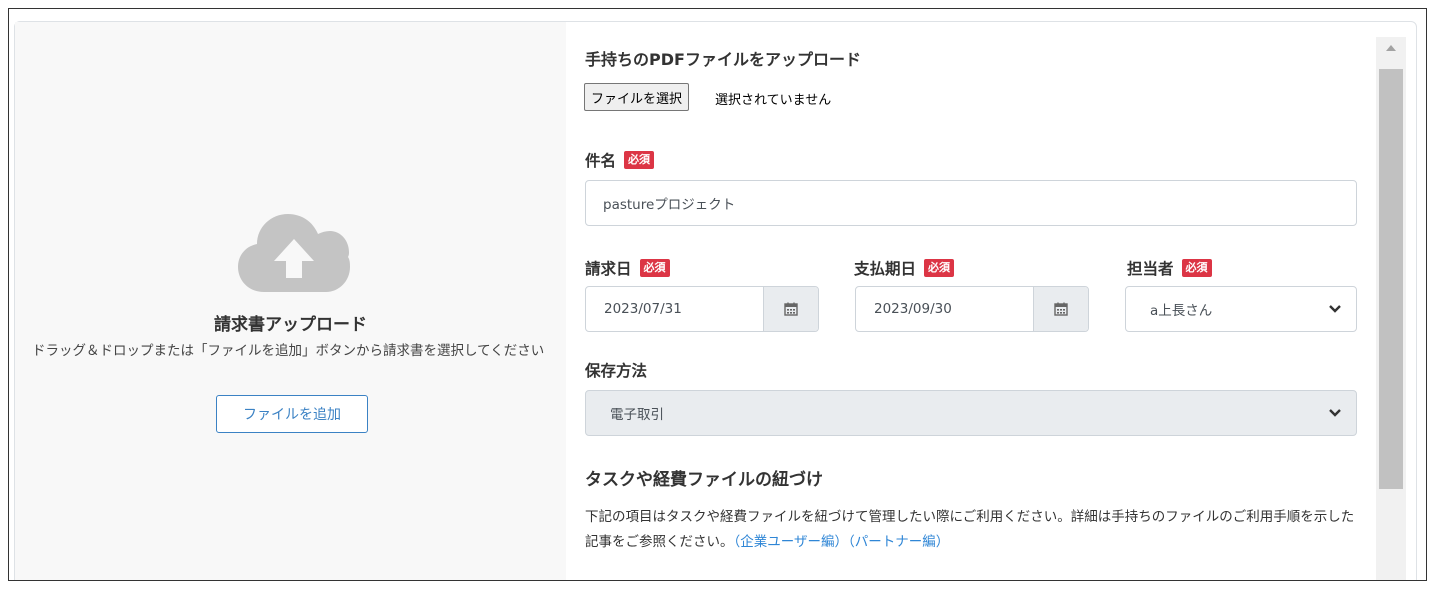 This screenshot has height=589, width=1433. Describe the element at coordinates (620, 160) in the screenshot. I see `subject-label: 件名 必須` at that location.